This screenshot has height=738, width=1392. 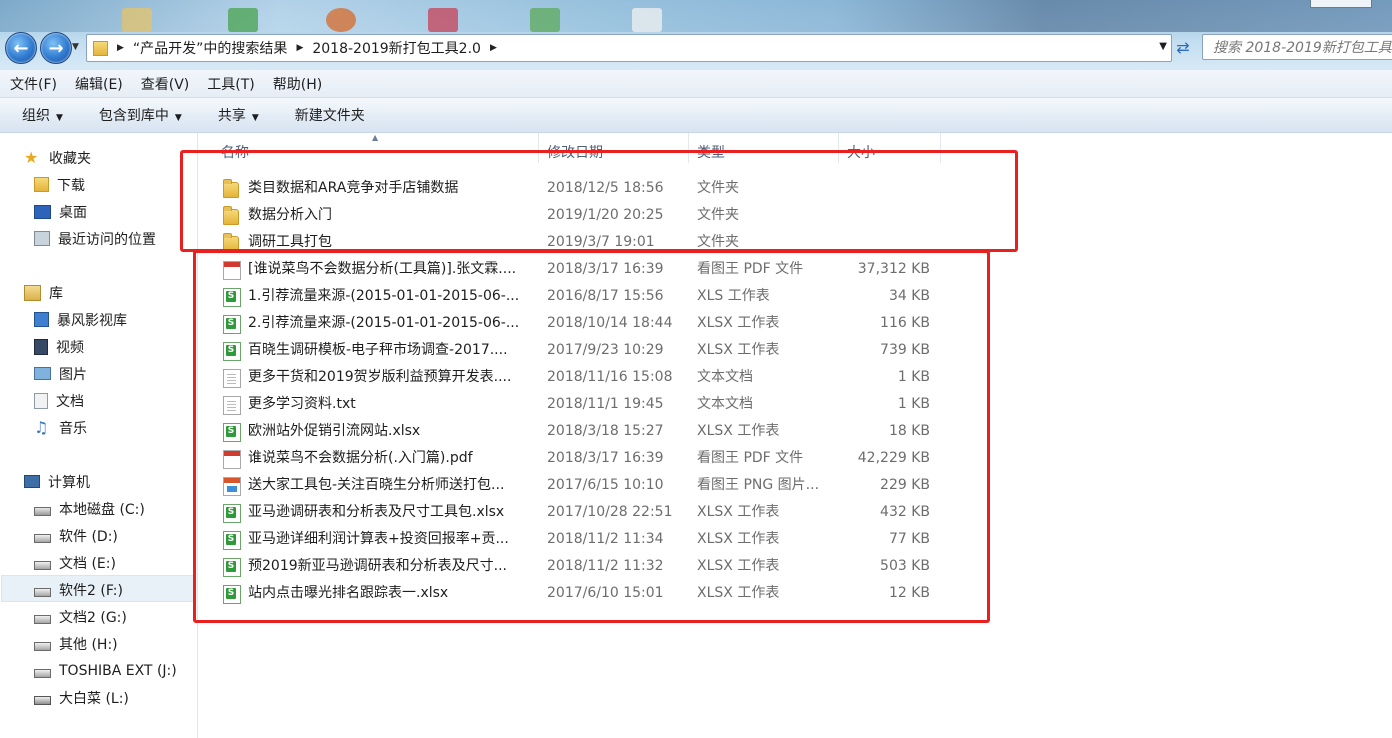 I want to click on menu-help: 帮助(H), so click(x=296, y=84).